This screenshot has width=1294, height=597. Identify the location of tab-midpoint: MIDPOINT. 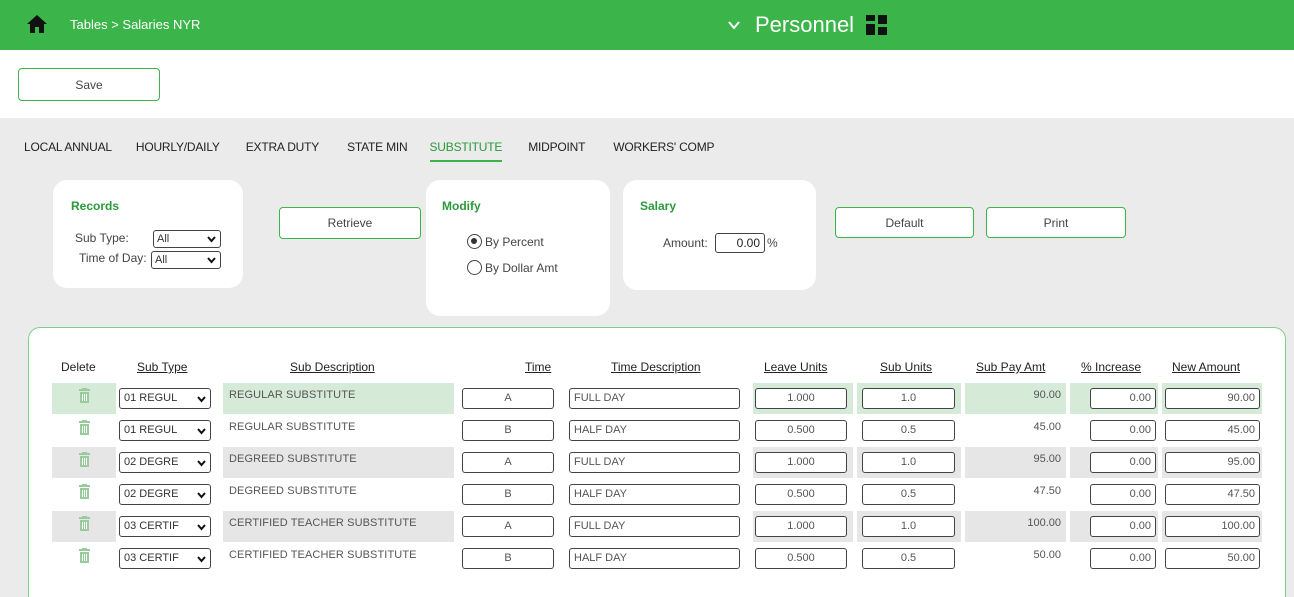
(556, 151).